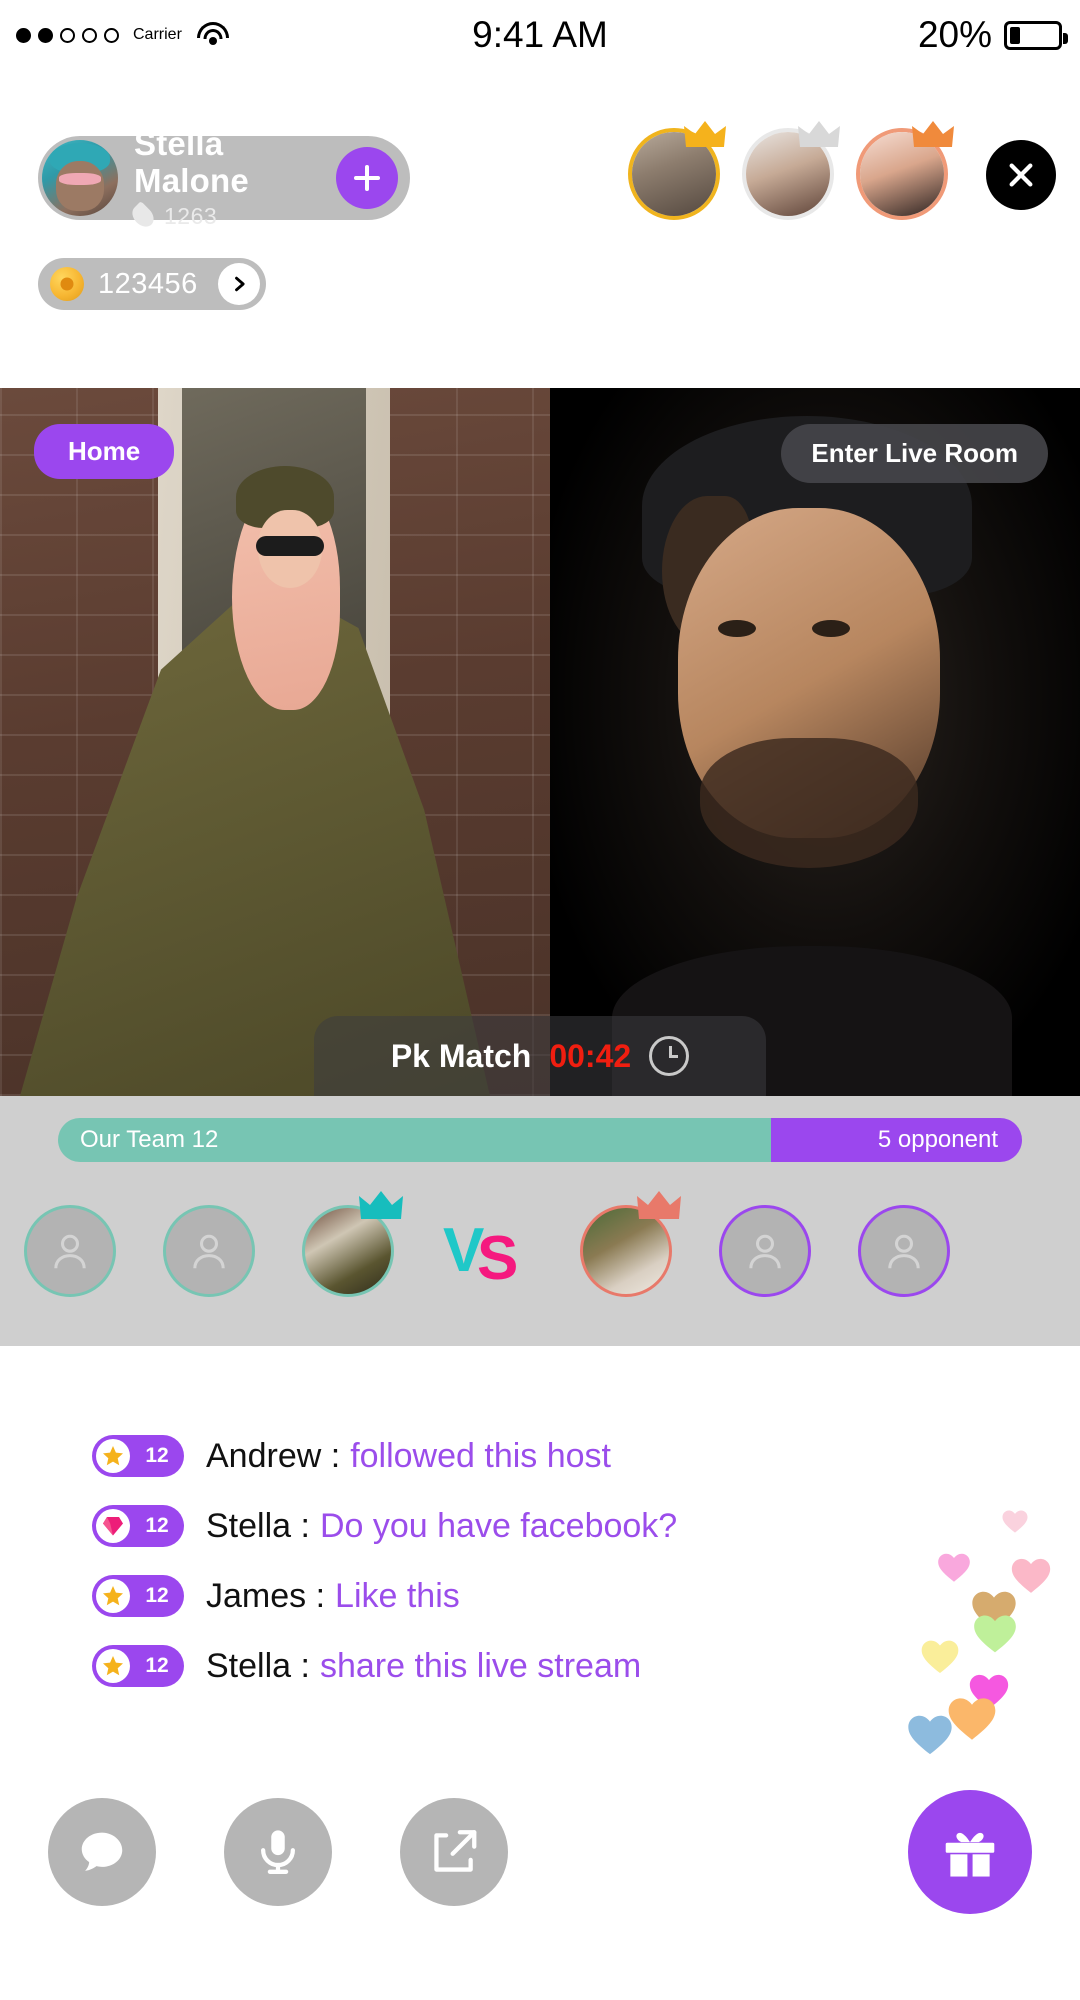 The width and height of the screenshot is (1080, 2000). Describe the element at coordinates (933, 134) in the screenshot. I see `crown-icon-bronze` at that location.